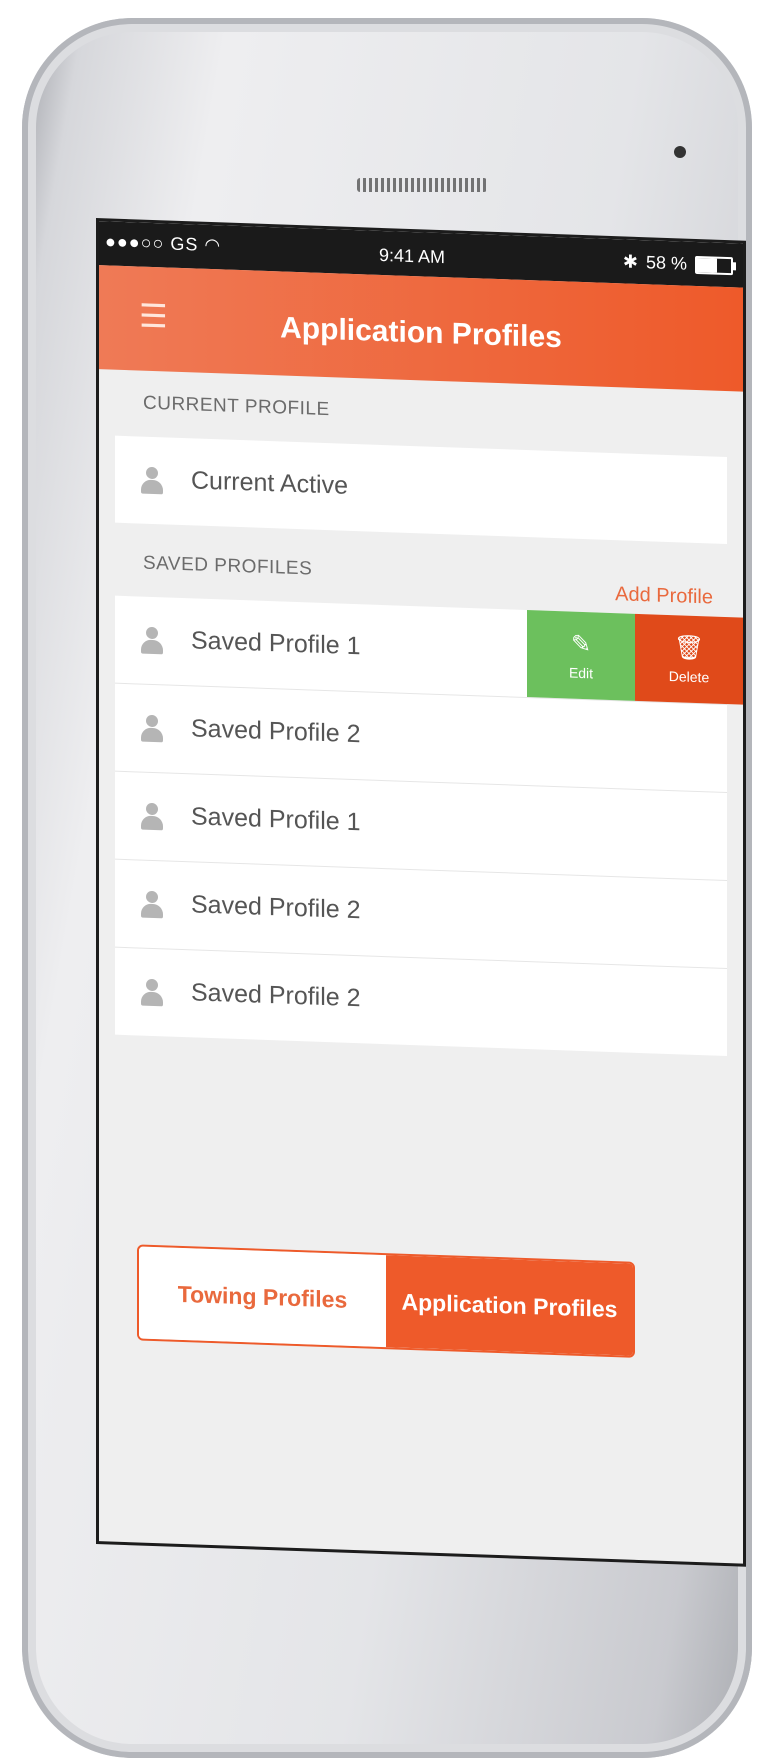 The image size is (766, 1763). What do you see at coordinates (581, 673) in the screenshot?
I see `edit-label: Edit` at bounding box center [581, 673].